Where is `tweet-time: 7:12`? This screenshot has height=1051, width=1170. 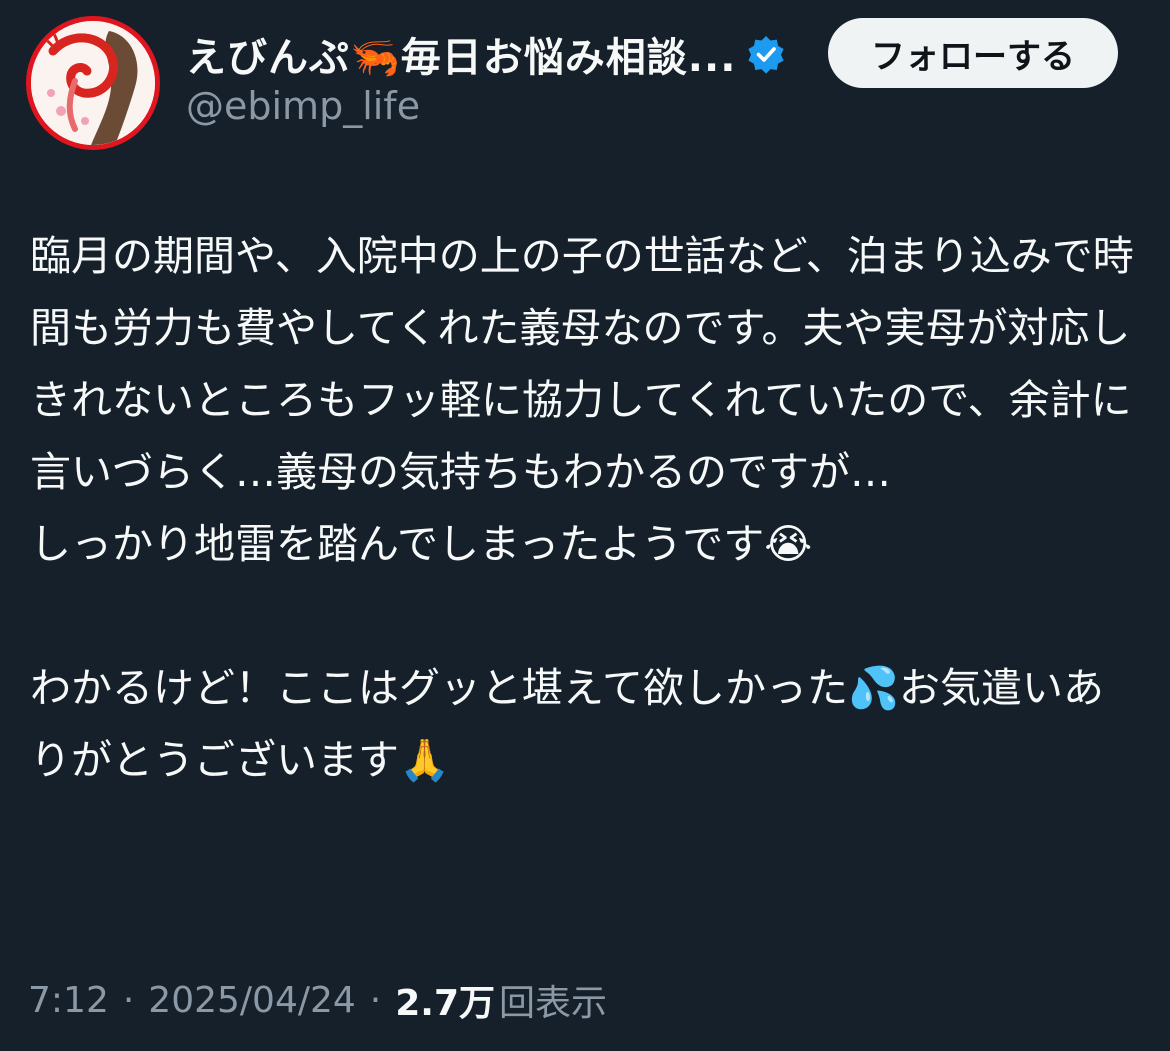
tweet-time: 7:12 is located at coordinates (68, 1000).